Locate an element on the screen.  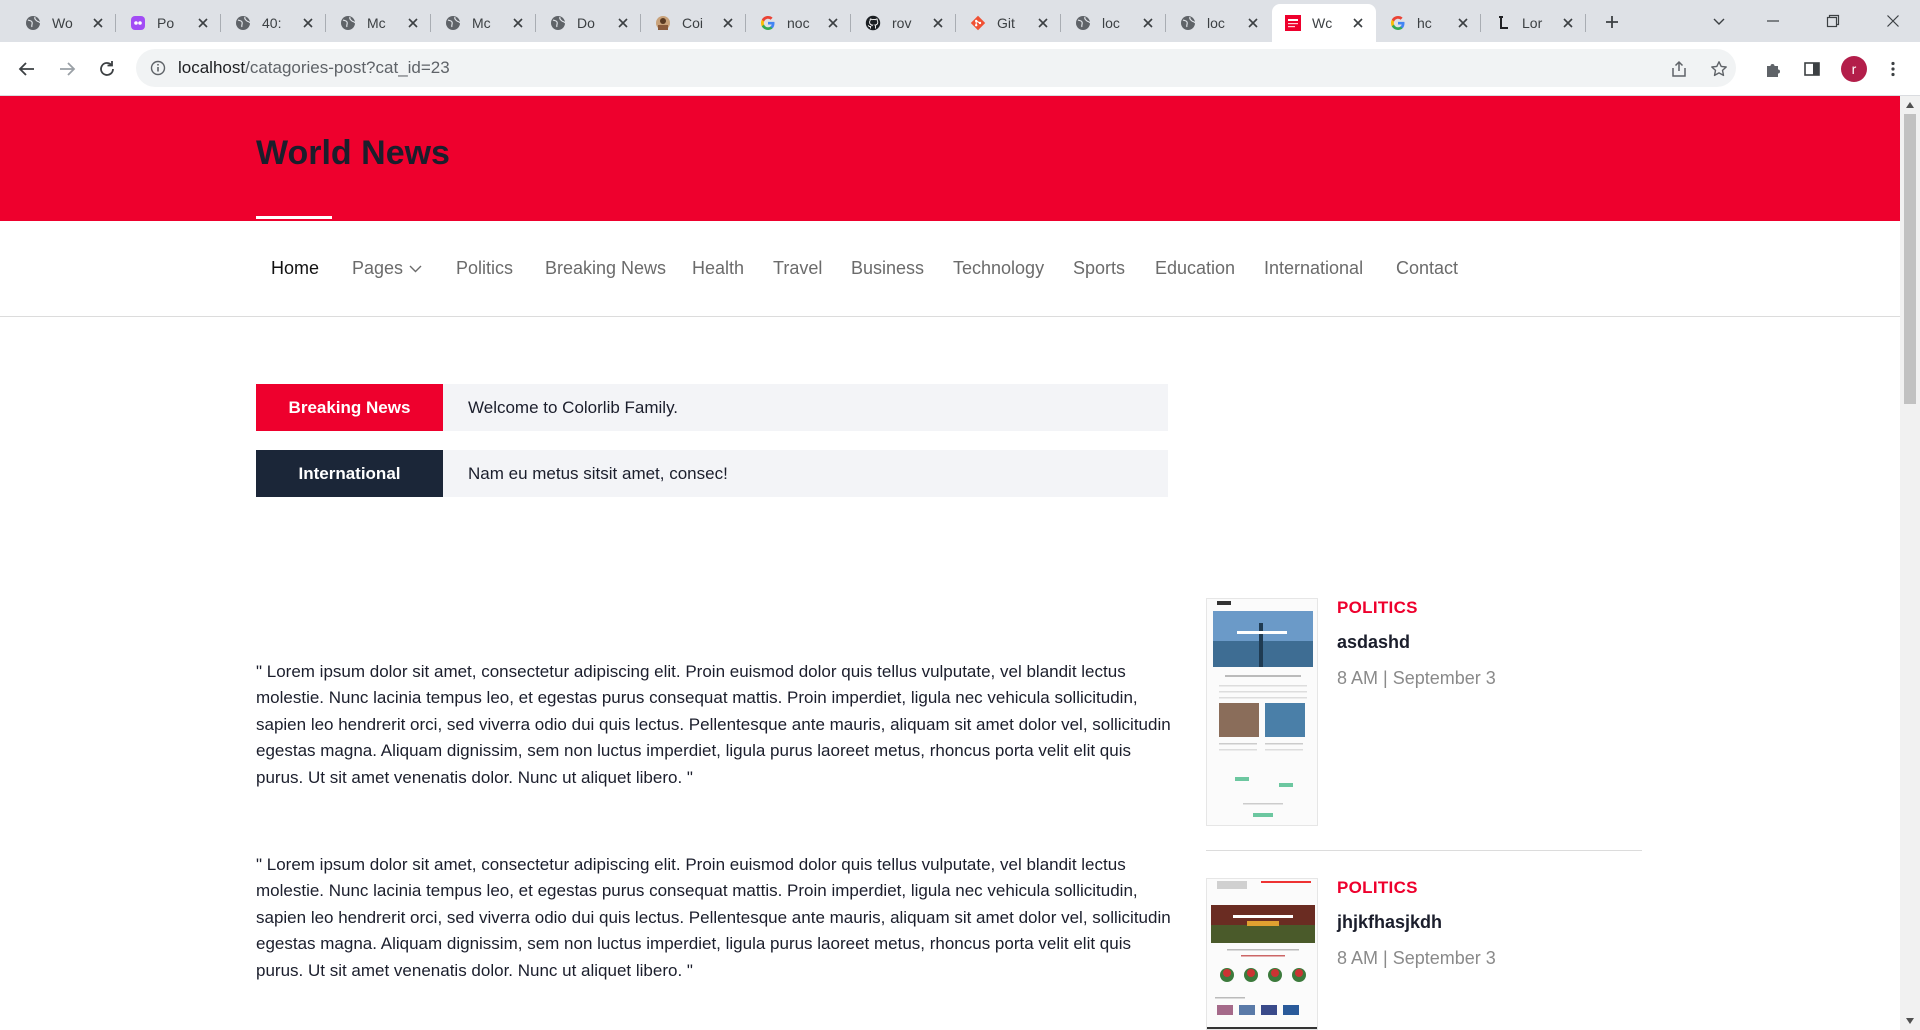
browser-toolbar: localhost/catagories-post?cat_id=23 r is located at coordinates (960, 69).